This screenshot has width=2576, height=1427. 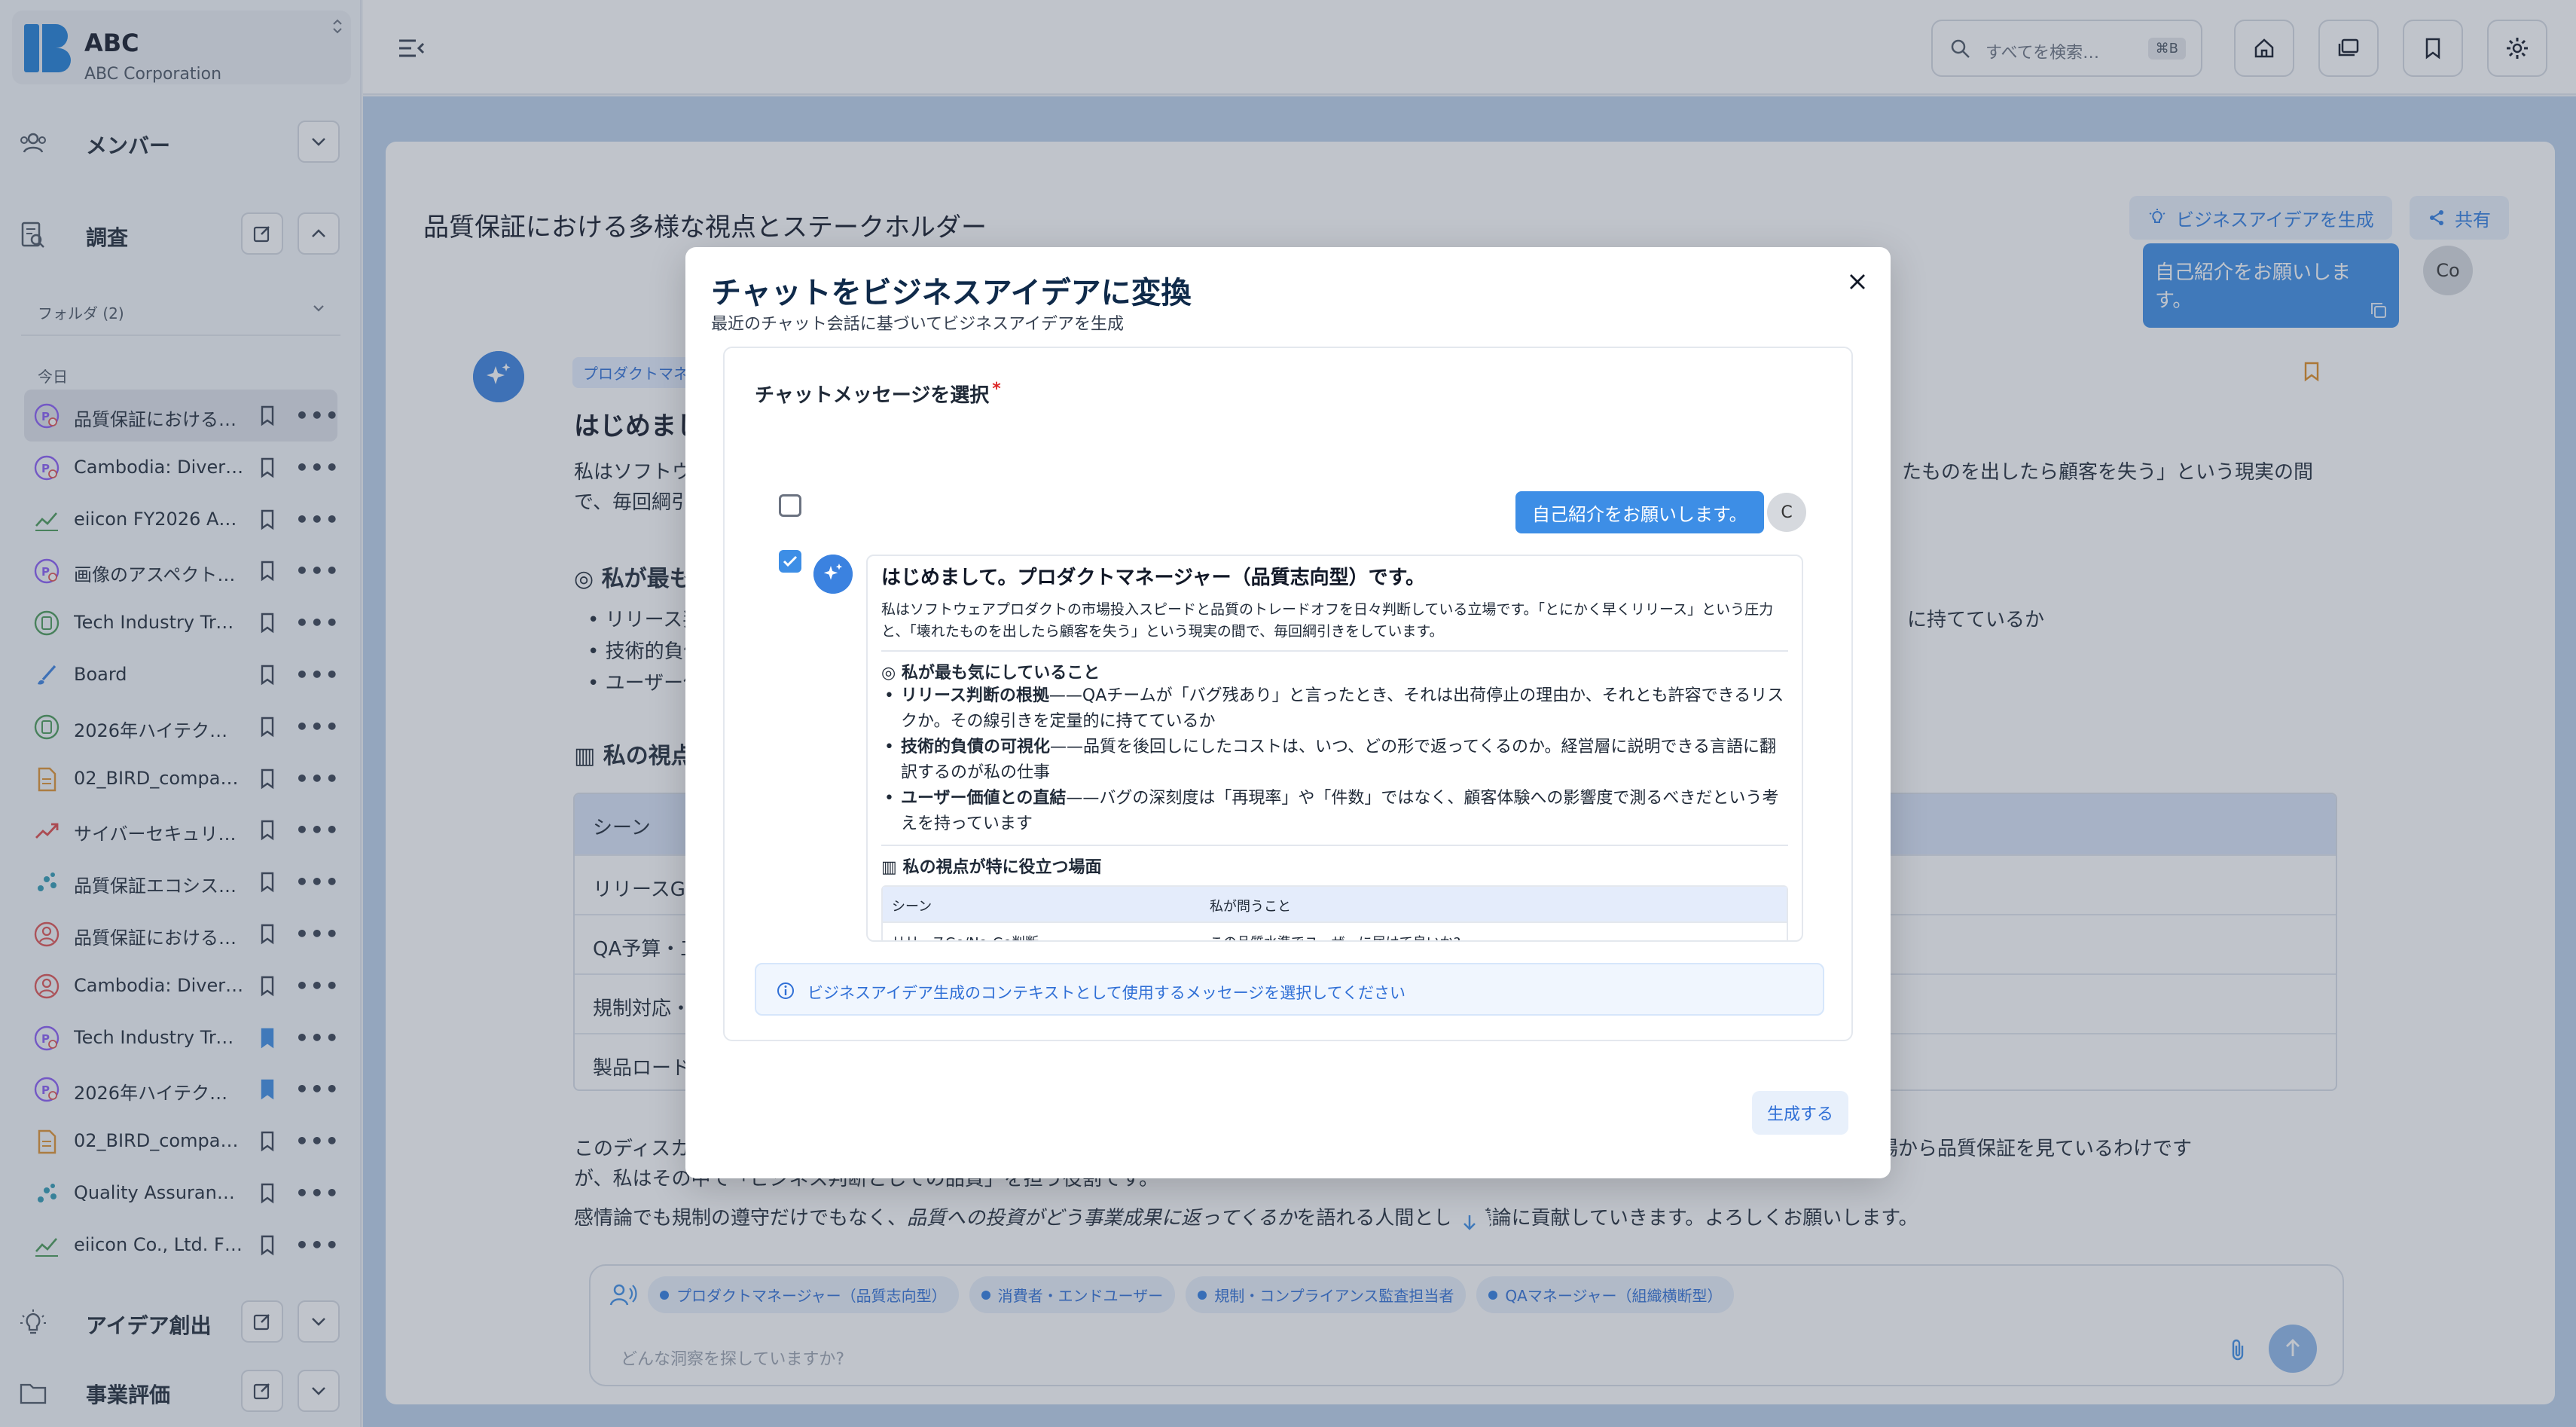 I want to click on checkmark-icon, so click(x=791, y=561).